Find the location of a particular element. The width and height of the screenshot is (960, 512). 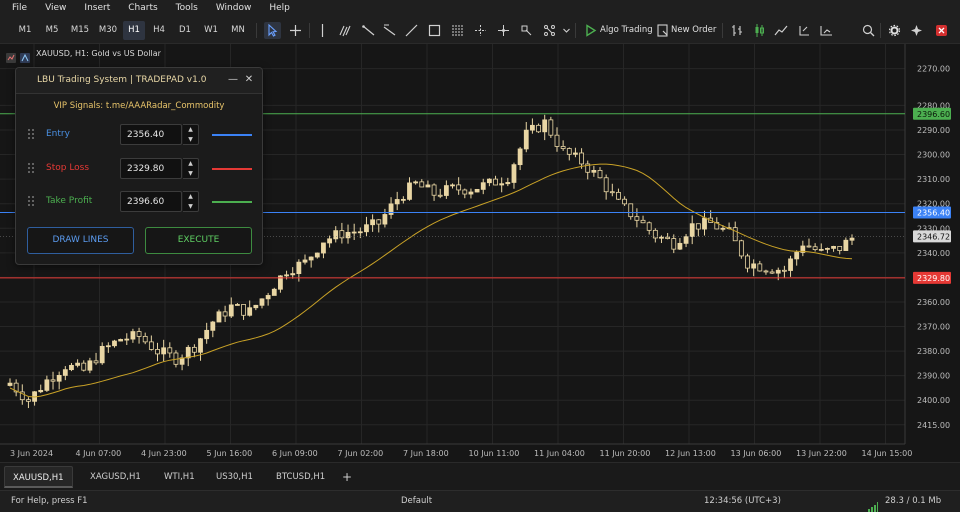

execute-button: EXECUTE is located at coordinates (198, 240).